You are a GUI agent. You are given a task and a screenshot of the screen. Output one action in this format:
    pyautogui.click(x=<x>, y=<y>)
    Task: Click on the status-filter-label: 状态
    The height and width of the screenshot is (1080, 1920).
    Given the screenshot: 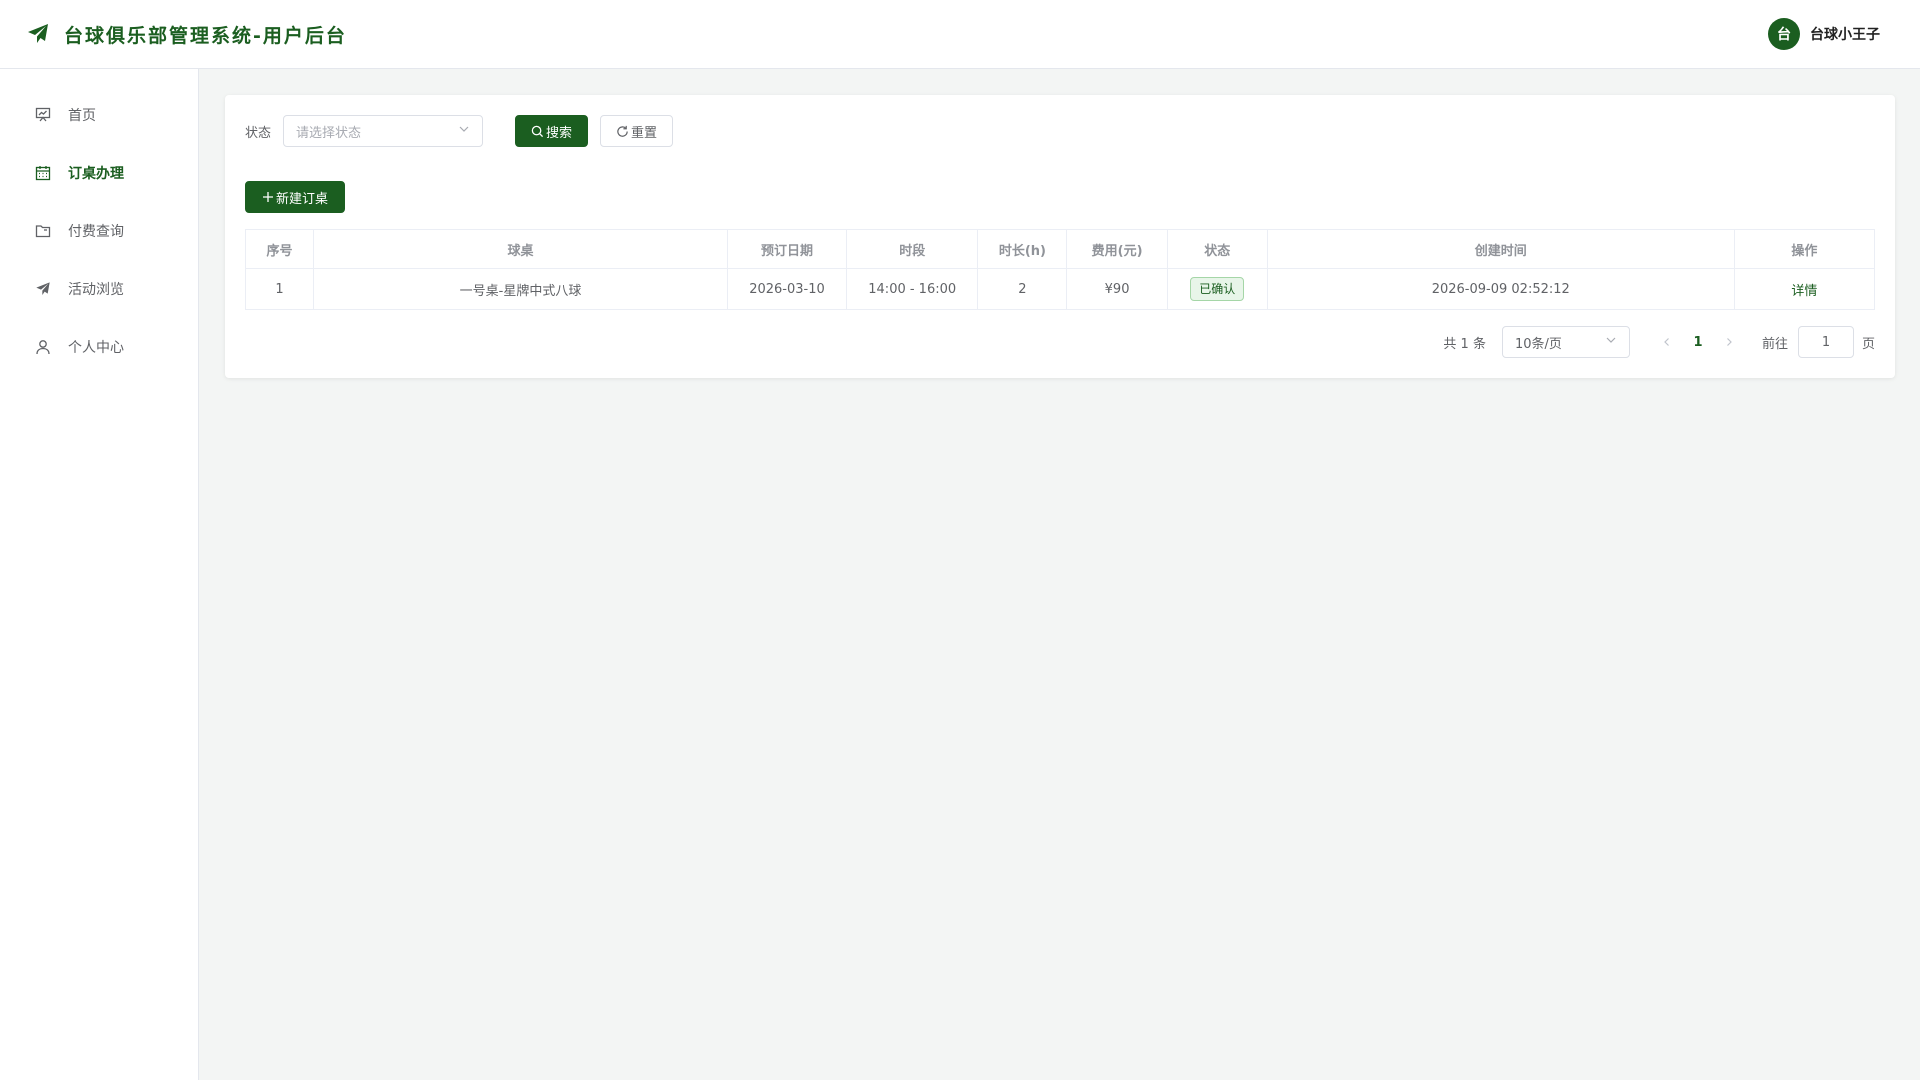 What is the action you would take?
    pyautogui.click(x=258, y=133)
    